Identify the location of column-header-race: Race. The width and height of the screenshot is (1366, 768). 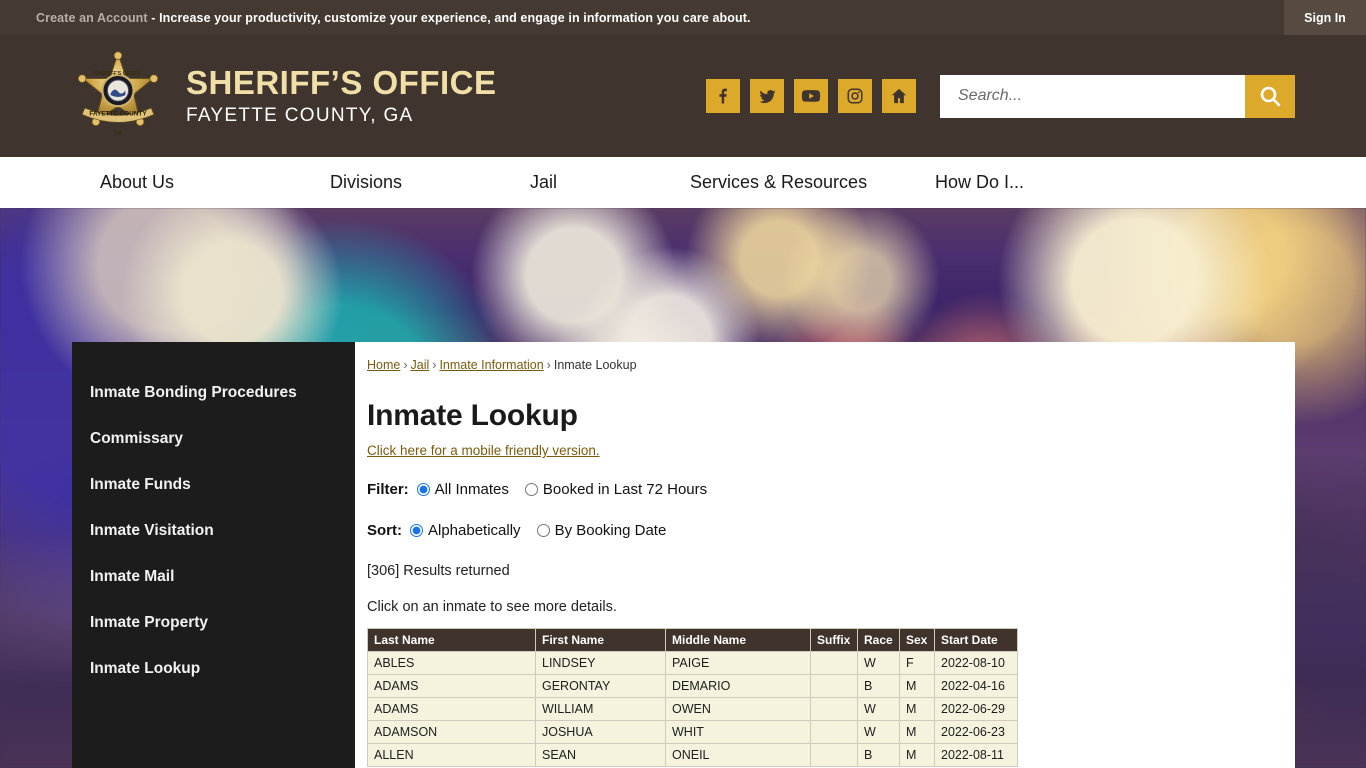
(878, 640).